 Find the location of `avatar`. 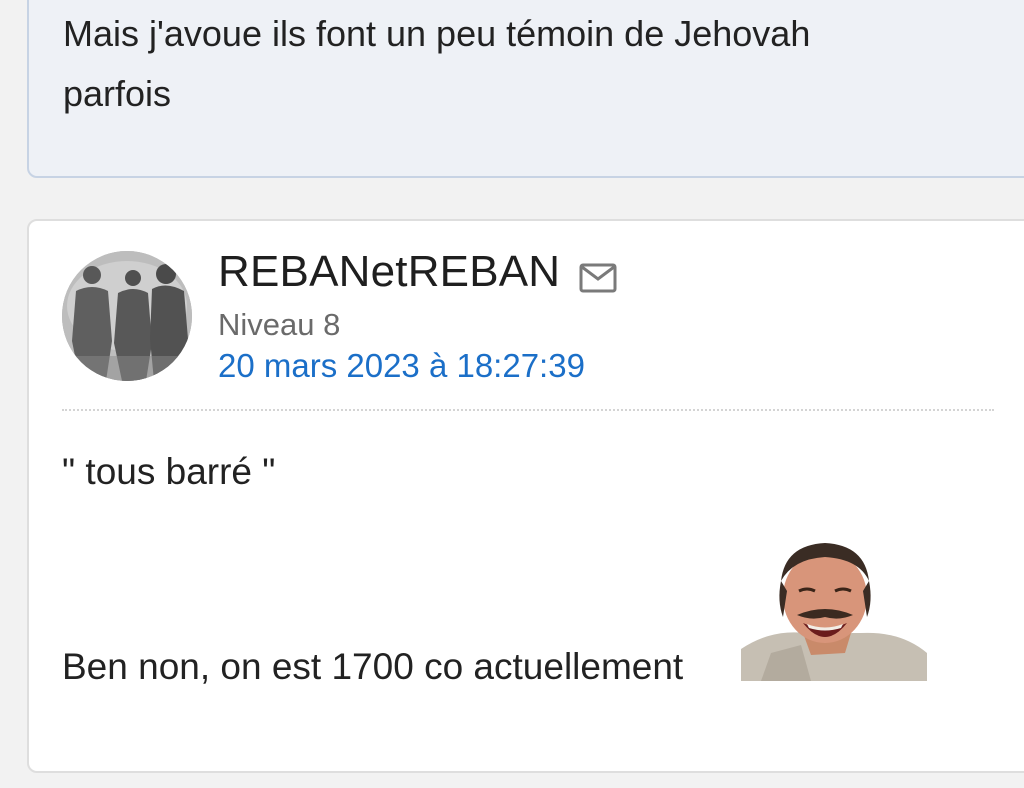

avatar is located at coordinates (127, 316).